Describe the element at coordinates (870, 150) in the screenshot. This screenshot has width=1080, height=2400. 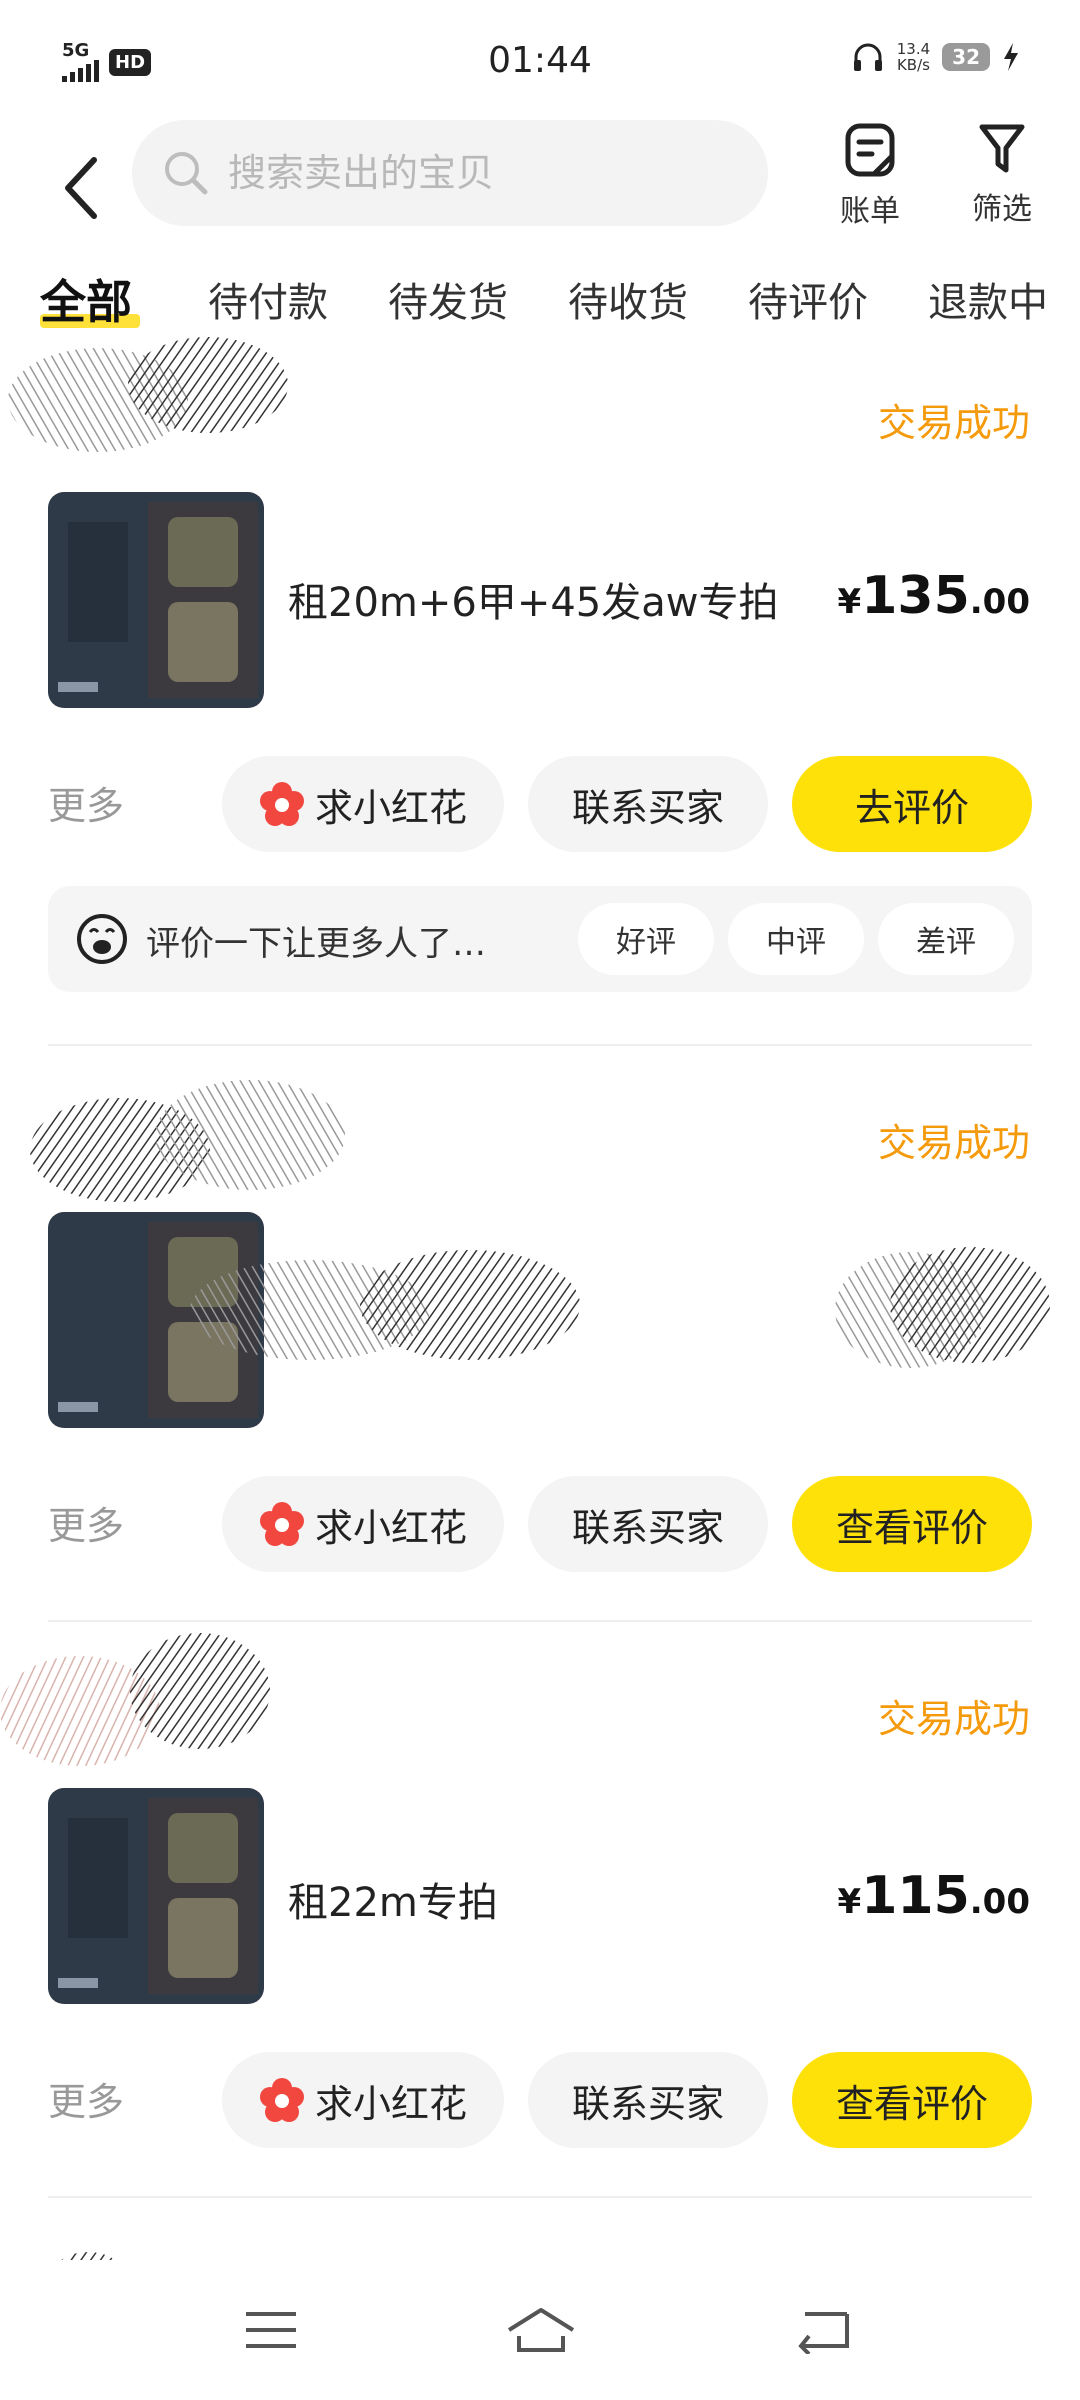
I see `bill-icon` at that location.